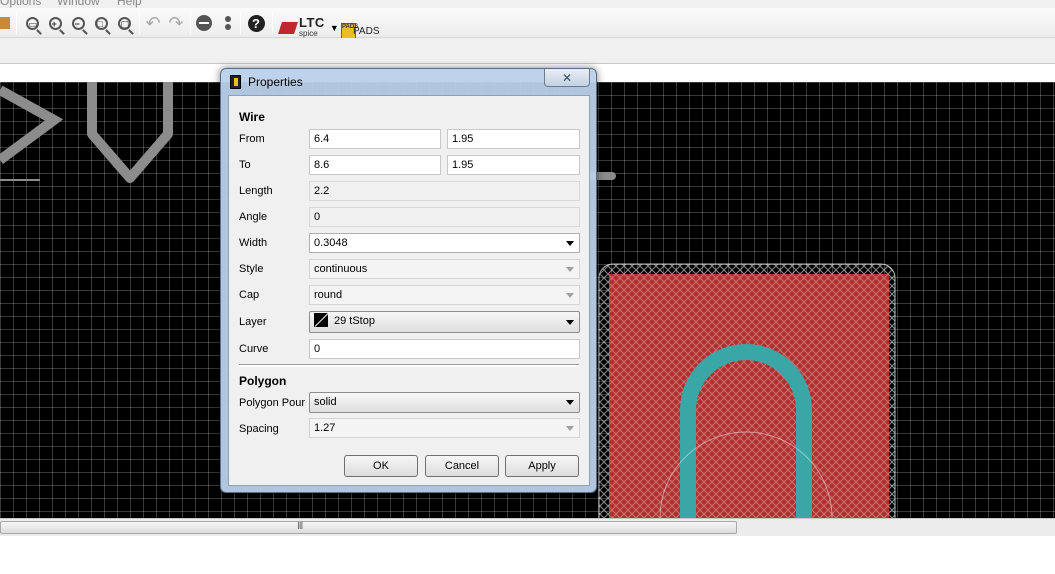 This screenshot has width=1055, height=574. What do you see at coordinates (444, 349) in the screenshot?
I see `curve-field: 0` at bounding box center [444, 349].